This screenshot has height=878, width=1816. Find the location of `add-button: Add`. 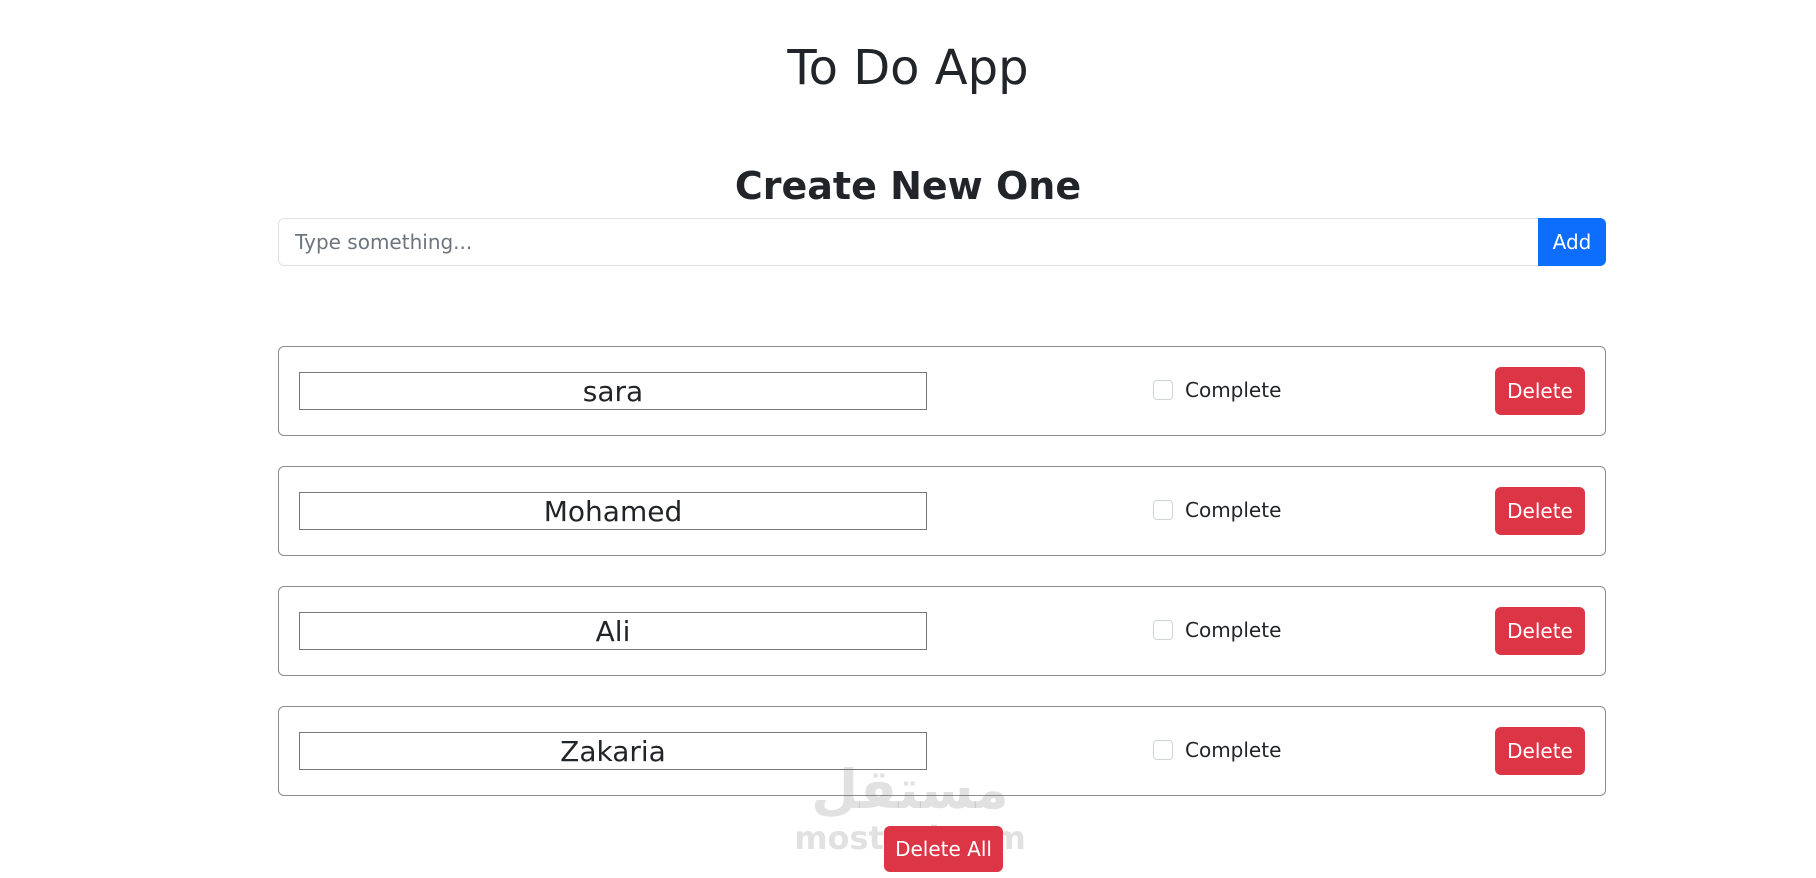

add-button: Add is located at coordinates (1572, 242).